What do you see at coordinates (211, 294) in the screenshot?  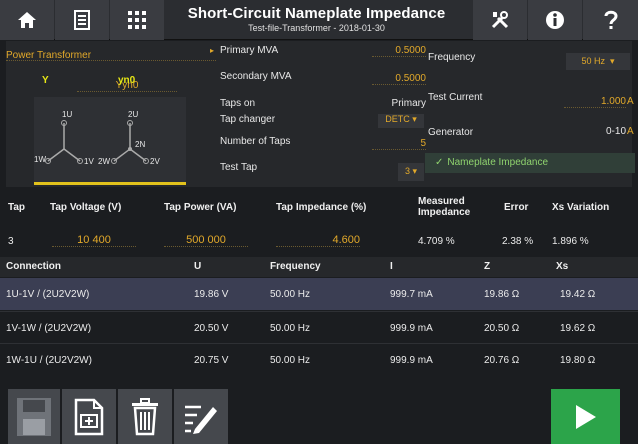 I see `voltage-cell: 19.86 V` at bounding box center [211, 294].